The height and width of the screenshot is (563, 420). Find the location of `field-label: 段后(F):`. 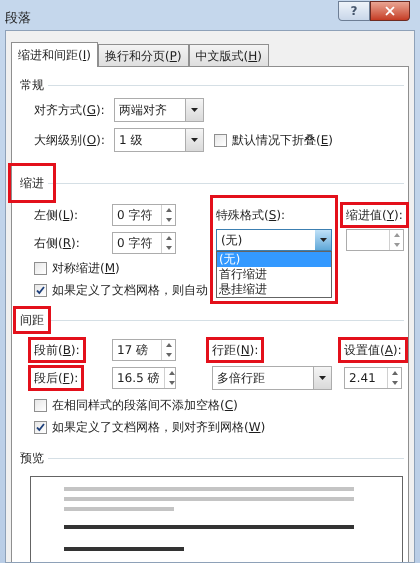

field-label: 段后(F): is located at coordinates (56, 378).